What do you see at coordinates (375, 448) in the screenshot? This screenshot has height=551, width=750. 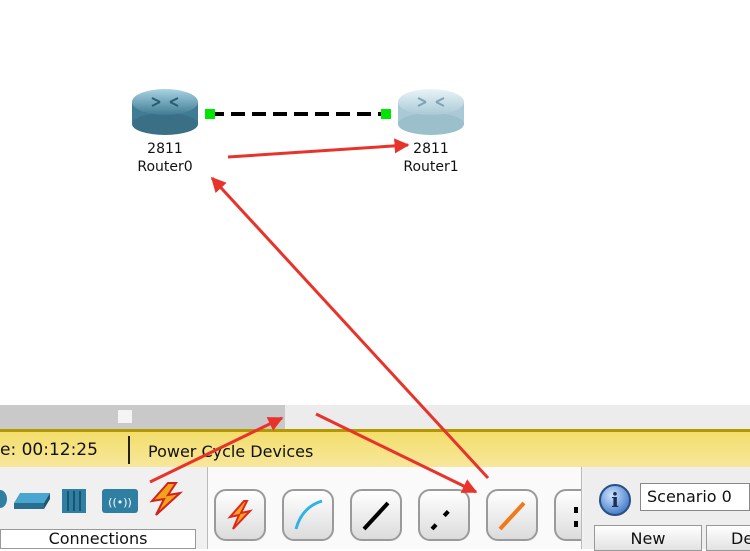 I see `realtime-bar: e: 00:12:25 Power Cycle Devices` at bounding box center [375, 448].